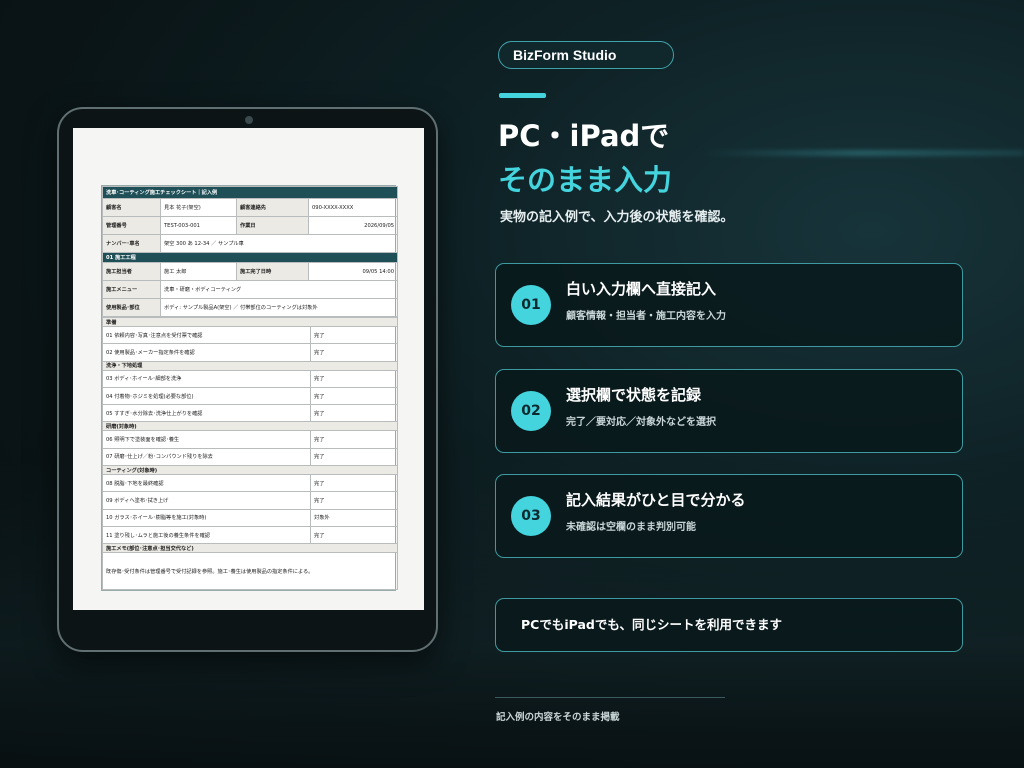 The width and height of the screenshot is (1024, 768). I want to click on work-date-label: 作業日, so click(272, 225).